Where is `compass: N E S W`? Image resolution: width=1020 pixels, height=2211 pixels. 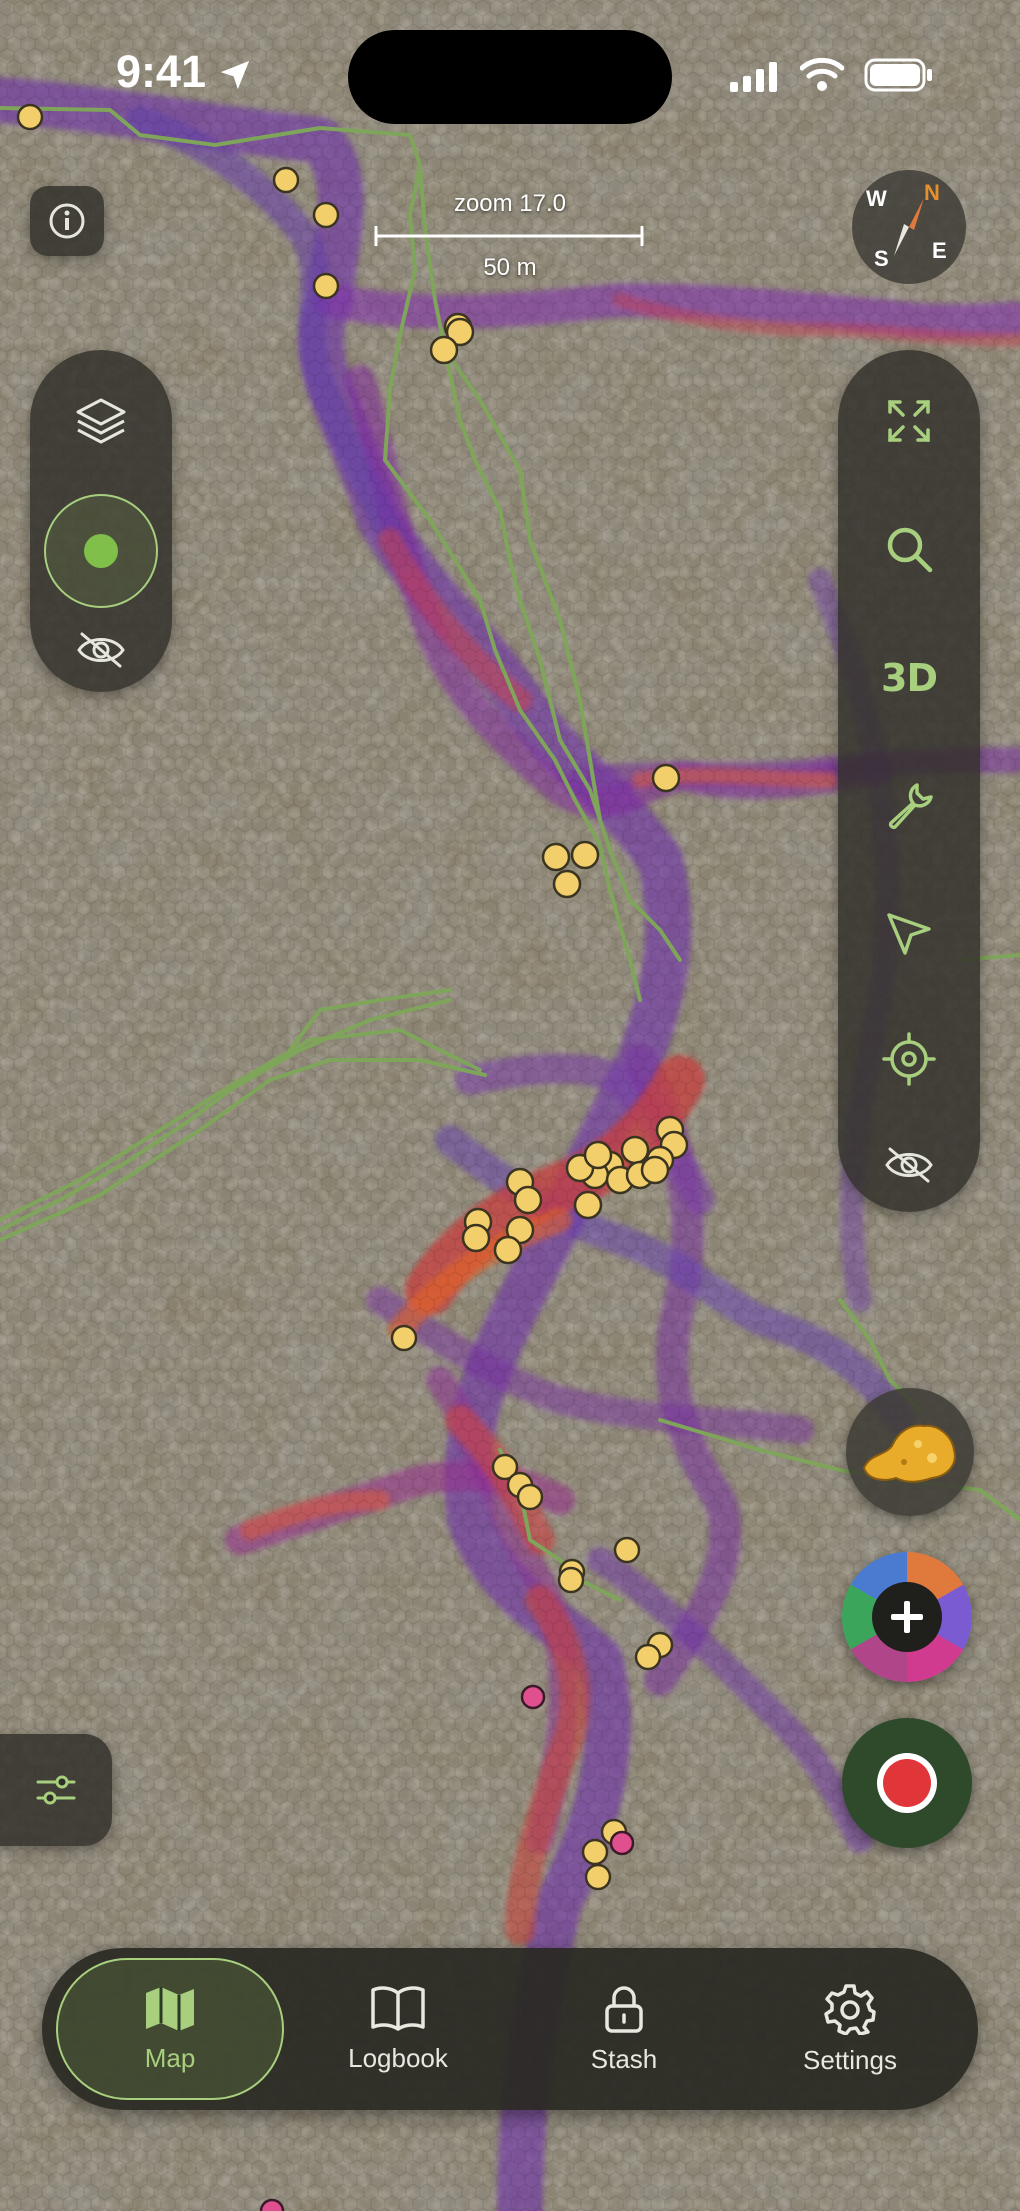 compass: N E S W is located at coordinates (909, 227).